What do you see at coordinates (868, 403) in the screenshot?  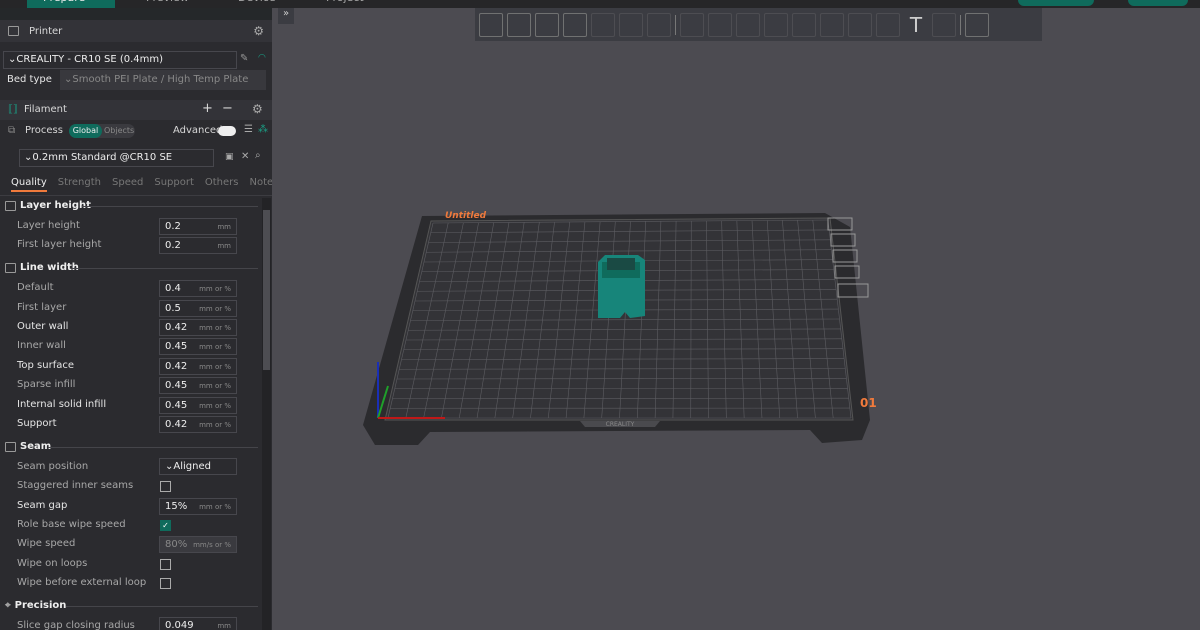 I see `plate-number-label: 01` at bounding box center [868, 403].